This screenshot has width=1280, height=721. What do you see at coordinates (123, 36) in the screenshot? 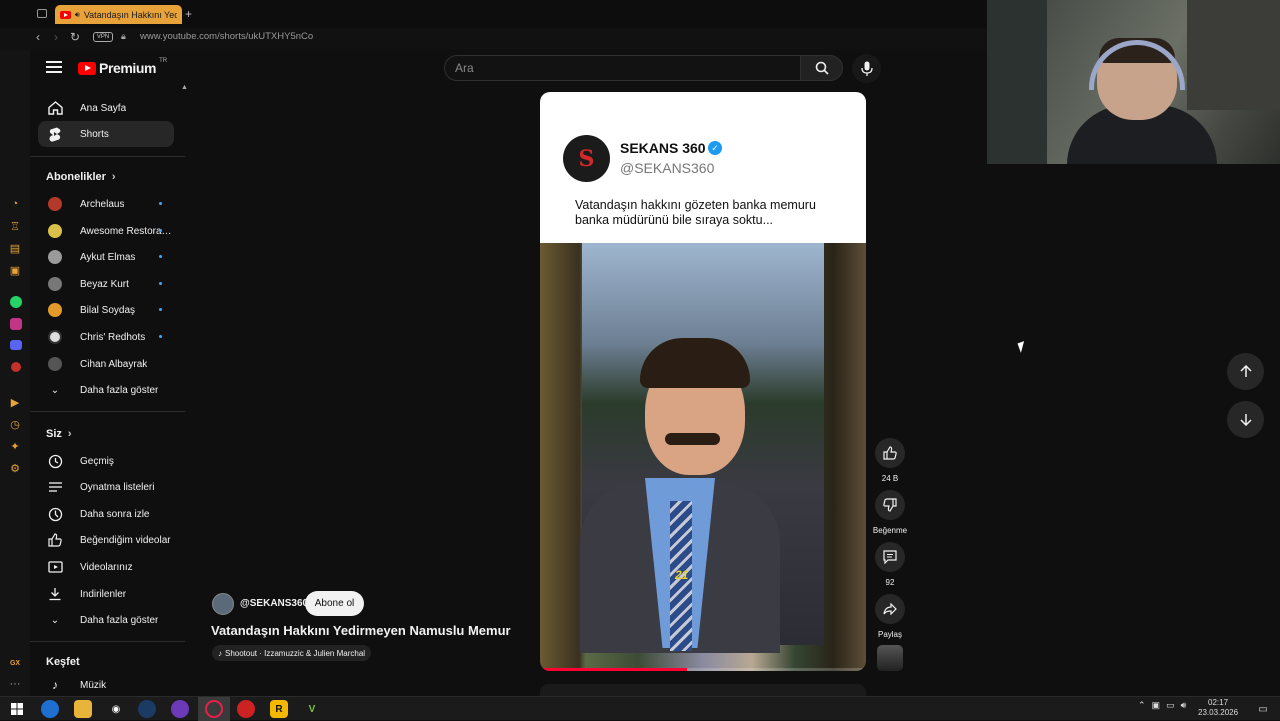
I see `lock-icon: 🔒︎` at bounding box center [123, 36].